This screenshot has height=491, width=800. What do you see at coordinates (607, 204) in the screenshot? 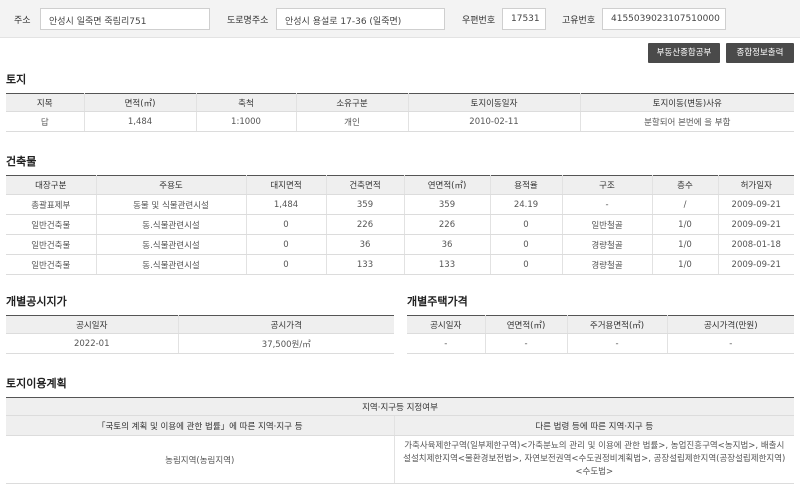
I see `building-cell: -` at bounding box center [607, 204].